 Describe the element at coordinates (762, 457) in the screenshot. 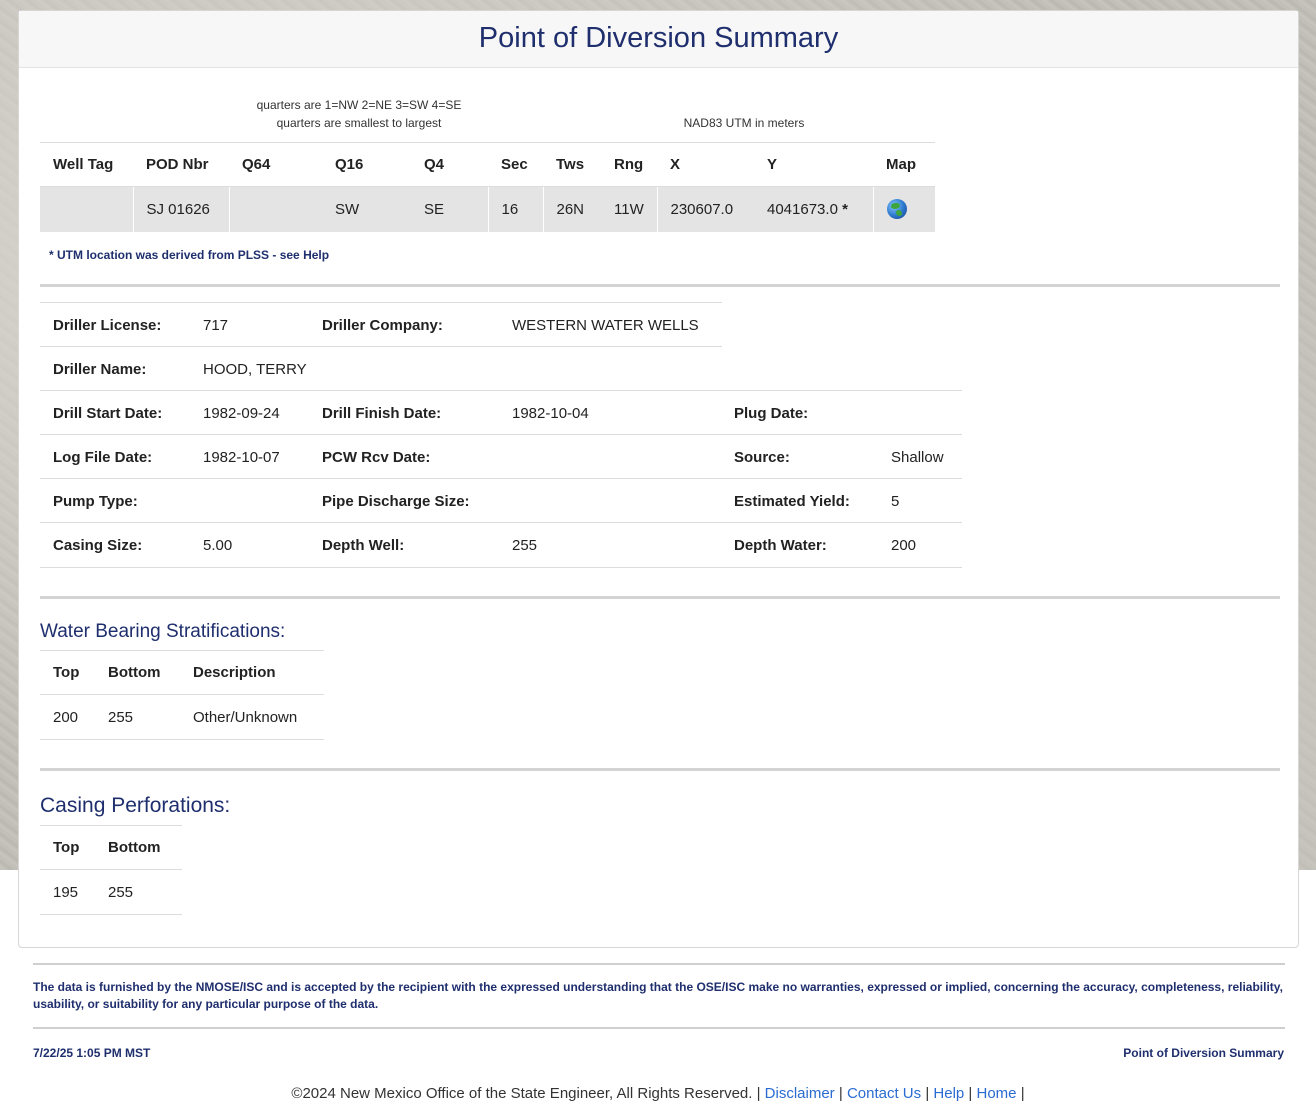

I see `source-label: Source:` at that location.